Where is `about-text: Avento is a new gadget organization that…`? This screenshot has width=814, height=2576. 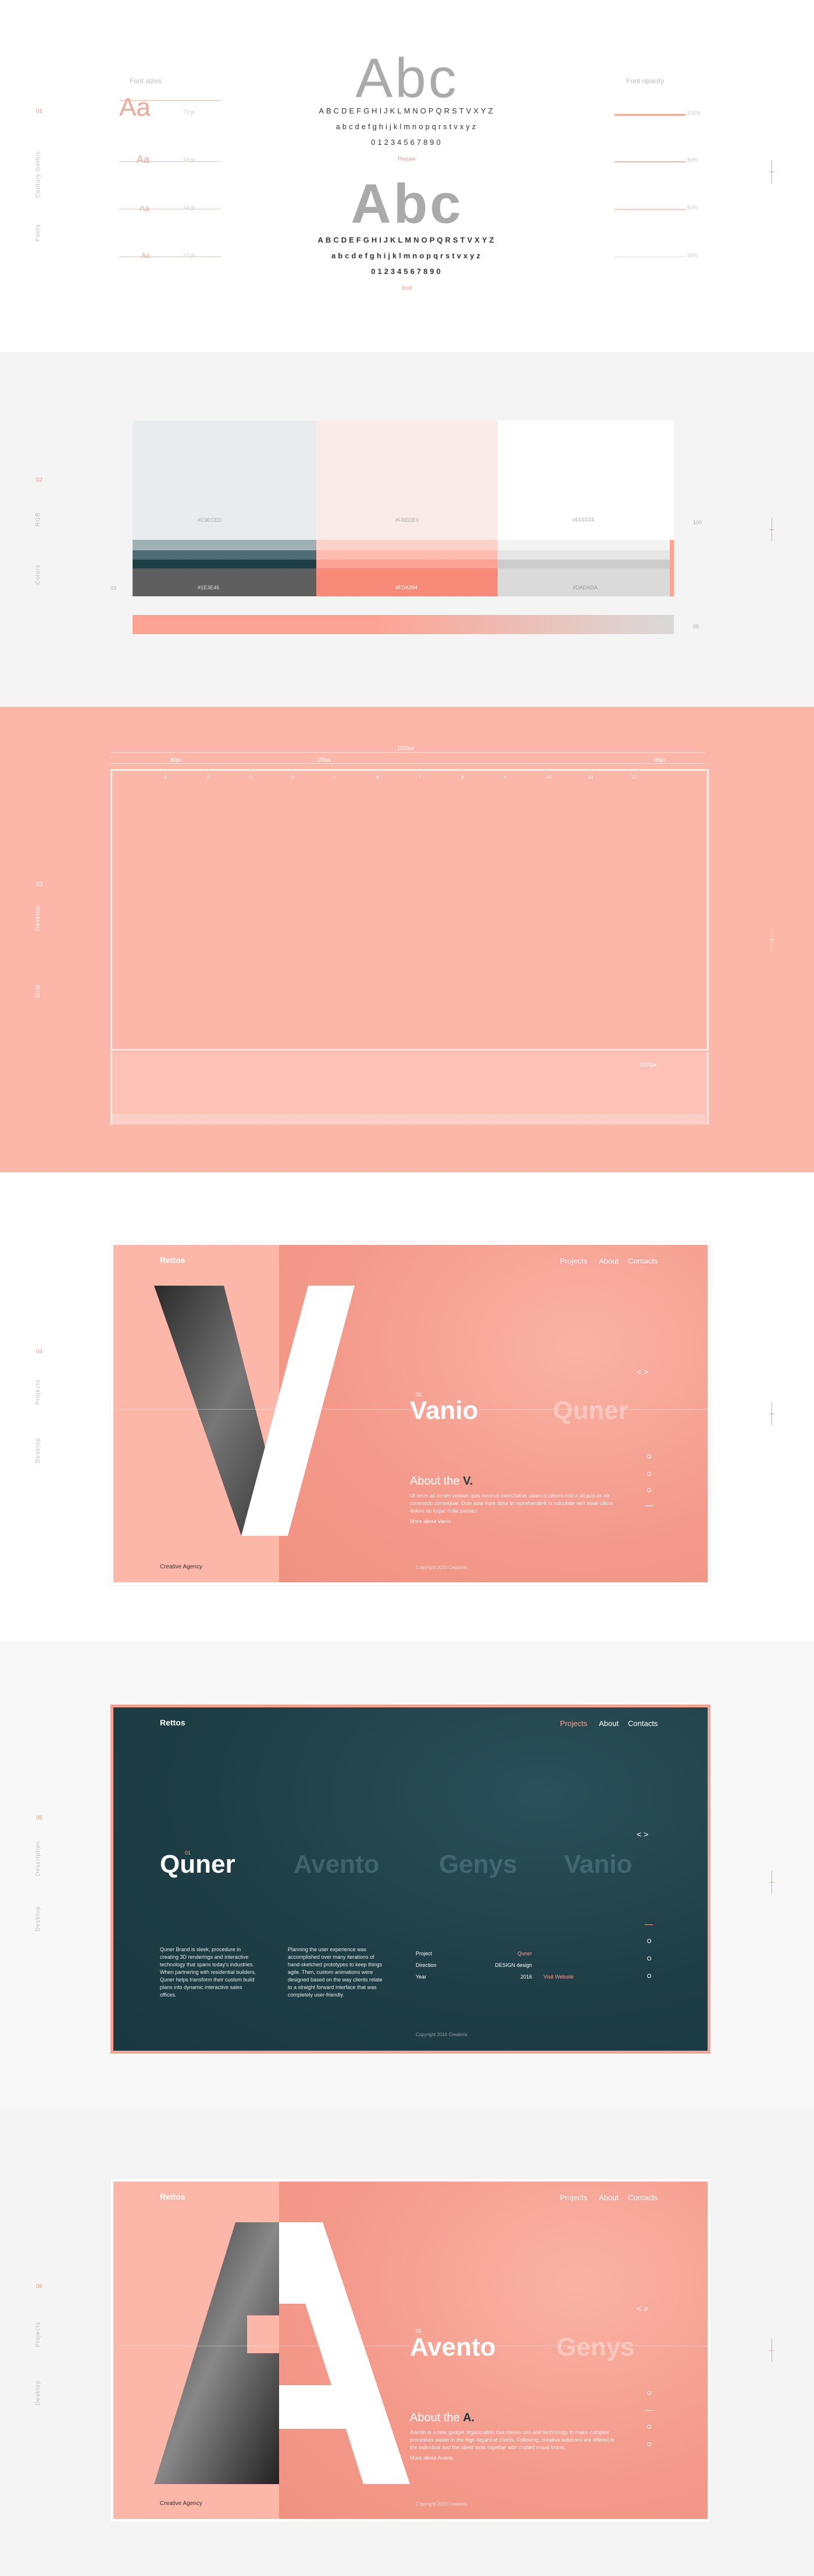 about-text: Avento is a new gadget organization that… is located at coordinates (512, 2440).